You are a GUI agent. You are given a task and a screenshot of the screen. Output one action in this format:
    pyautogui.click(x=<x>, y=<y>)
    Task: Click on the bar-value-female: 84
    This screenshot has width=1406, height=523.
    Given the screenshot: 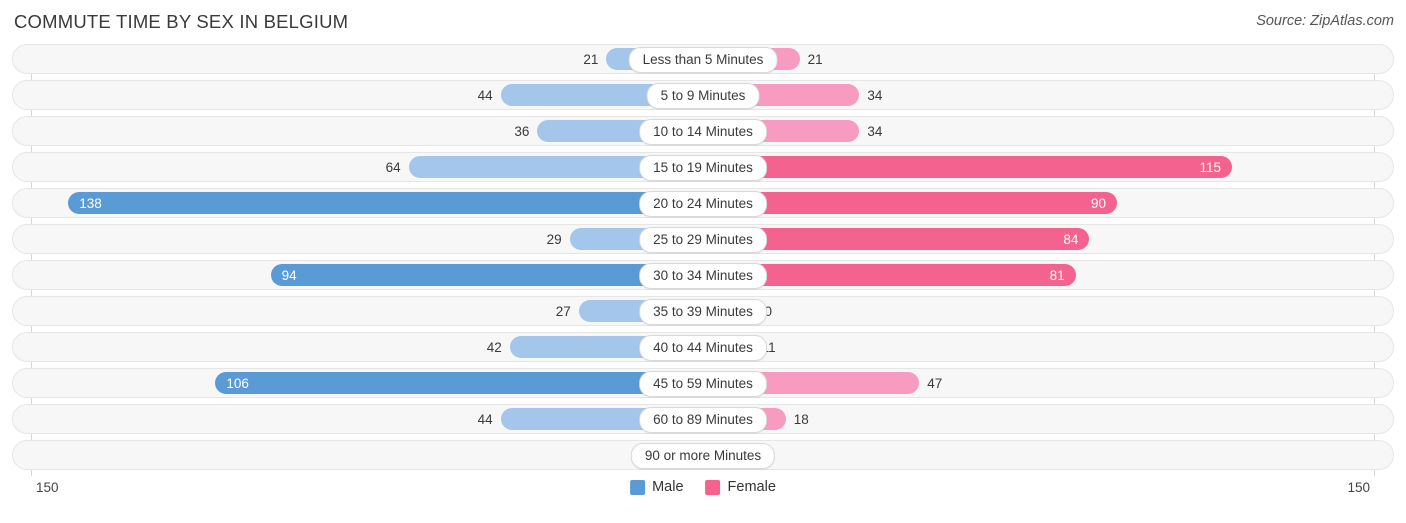 What is the action you would take?
    pyautogui.click(x=1071, y=239)
    